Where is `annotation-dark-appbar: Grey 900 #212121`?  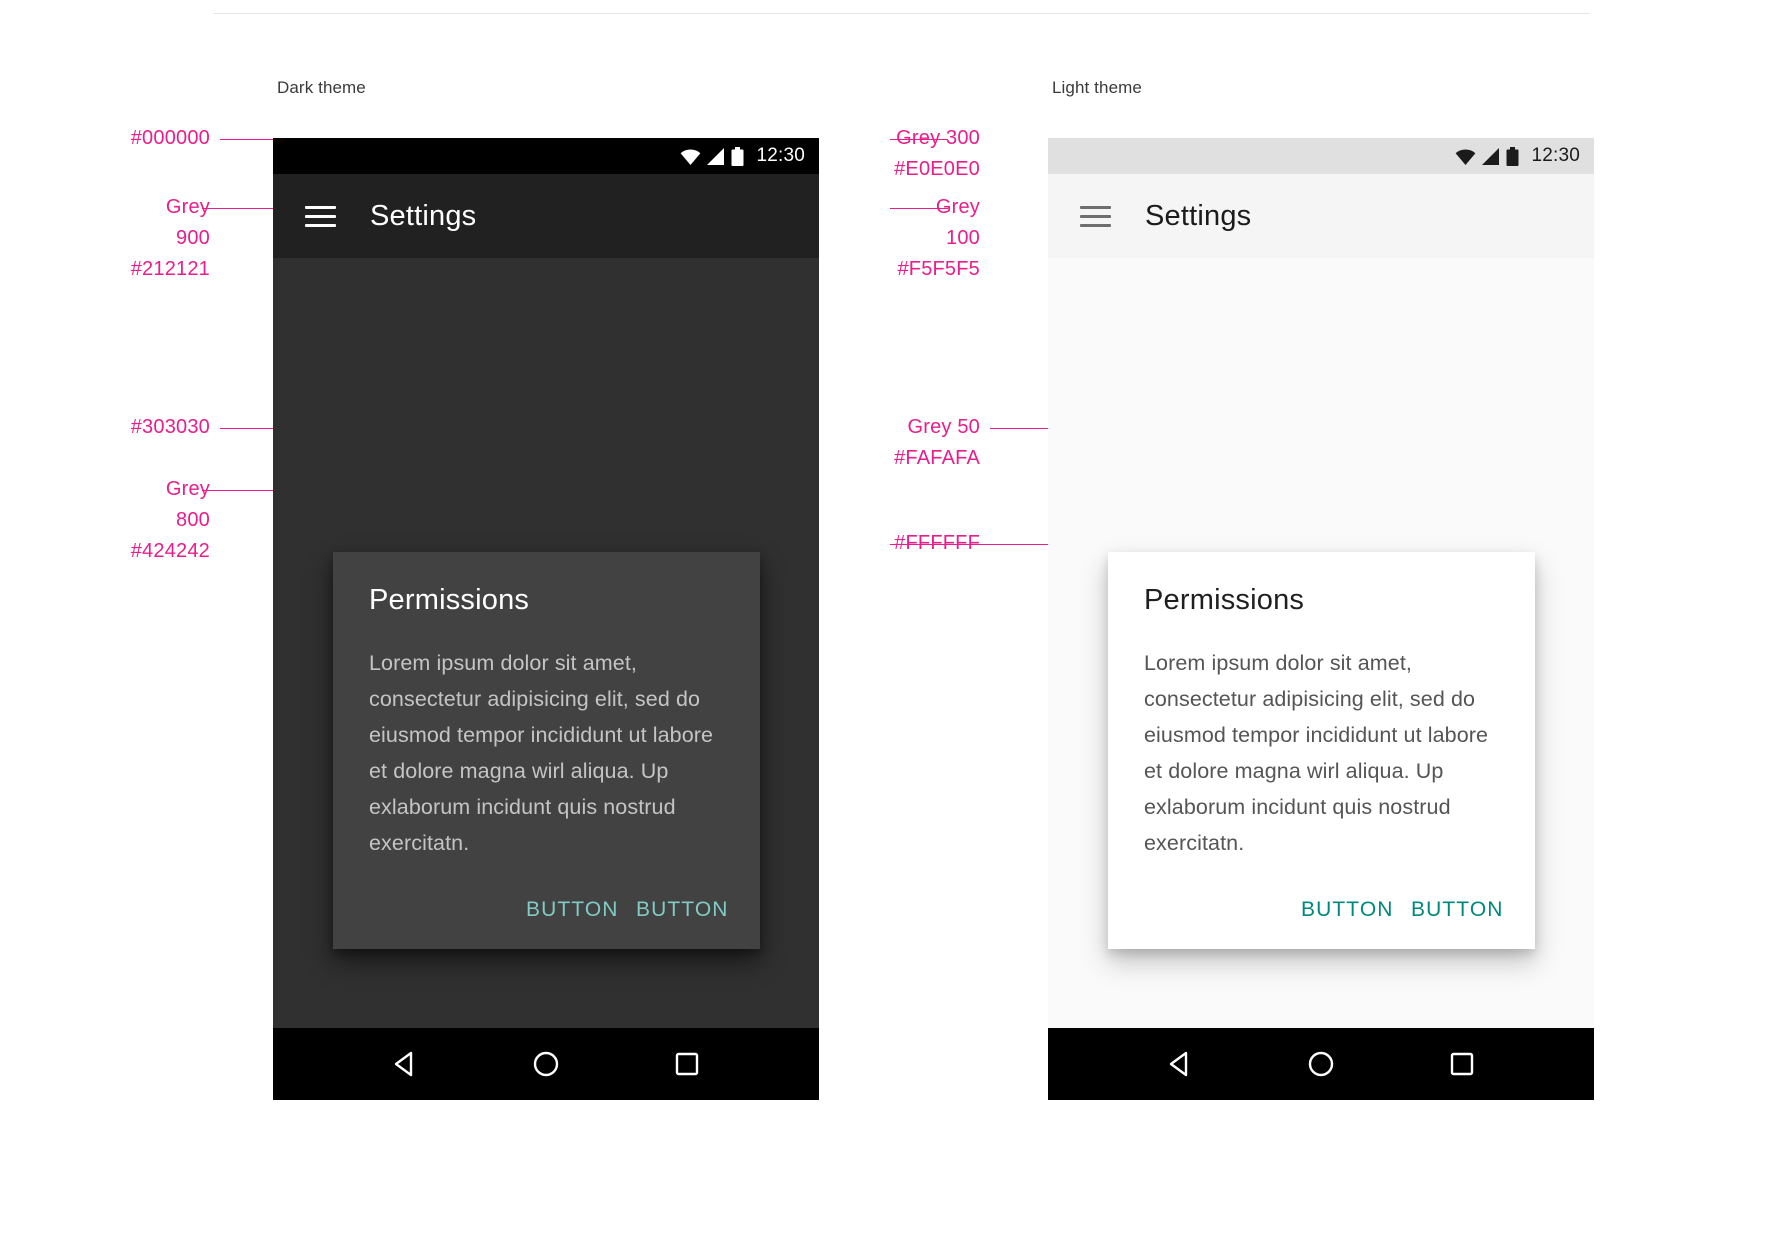
annotation-dark-appbar: Grey 900 #212121 is located at coordinates (170, 238).